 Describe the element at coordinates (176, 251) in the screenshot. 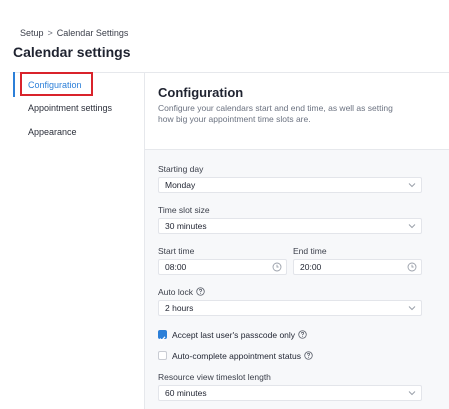

I see `start-time-label: Start time` at that location.